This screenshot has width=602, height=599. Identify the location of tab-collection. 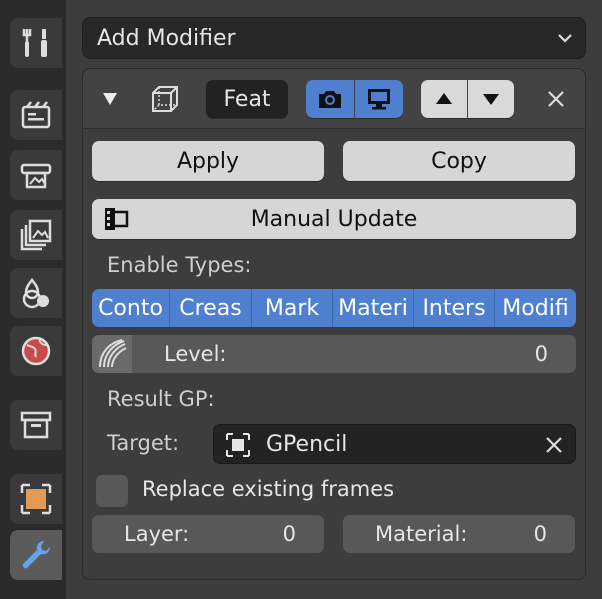
(36, 425).